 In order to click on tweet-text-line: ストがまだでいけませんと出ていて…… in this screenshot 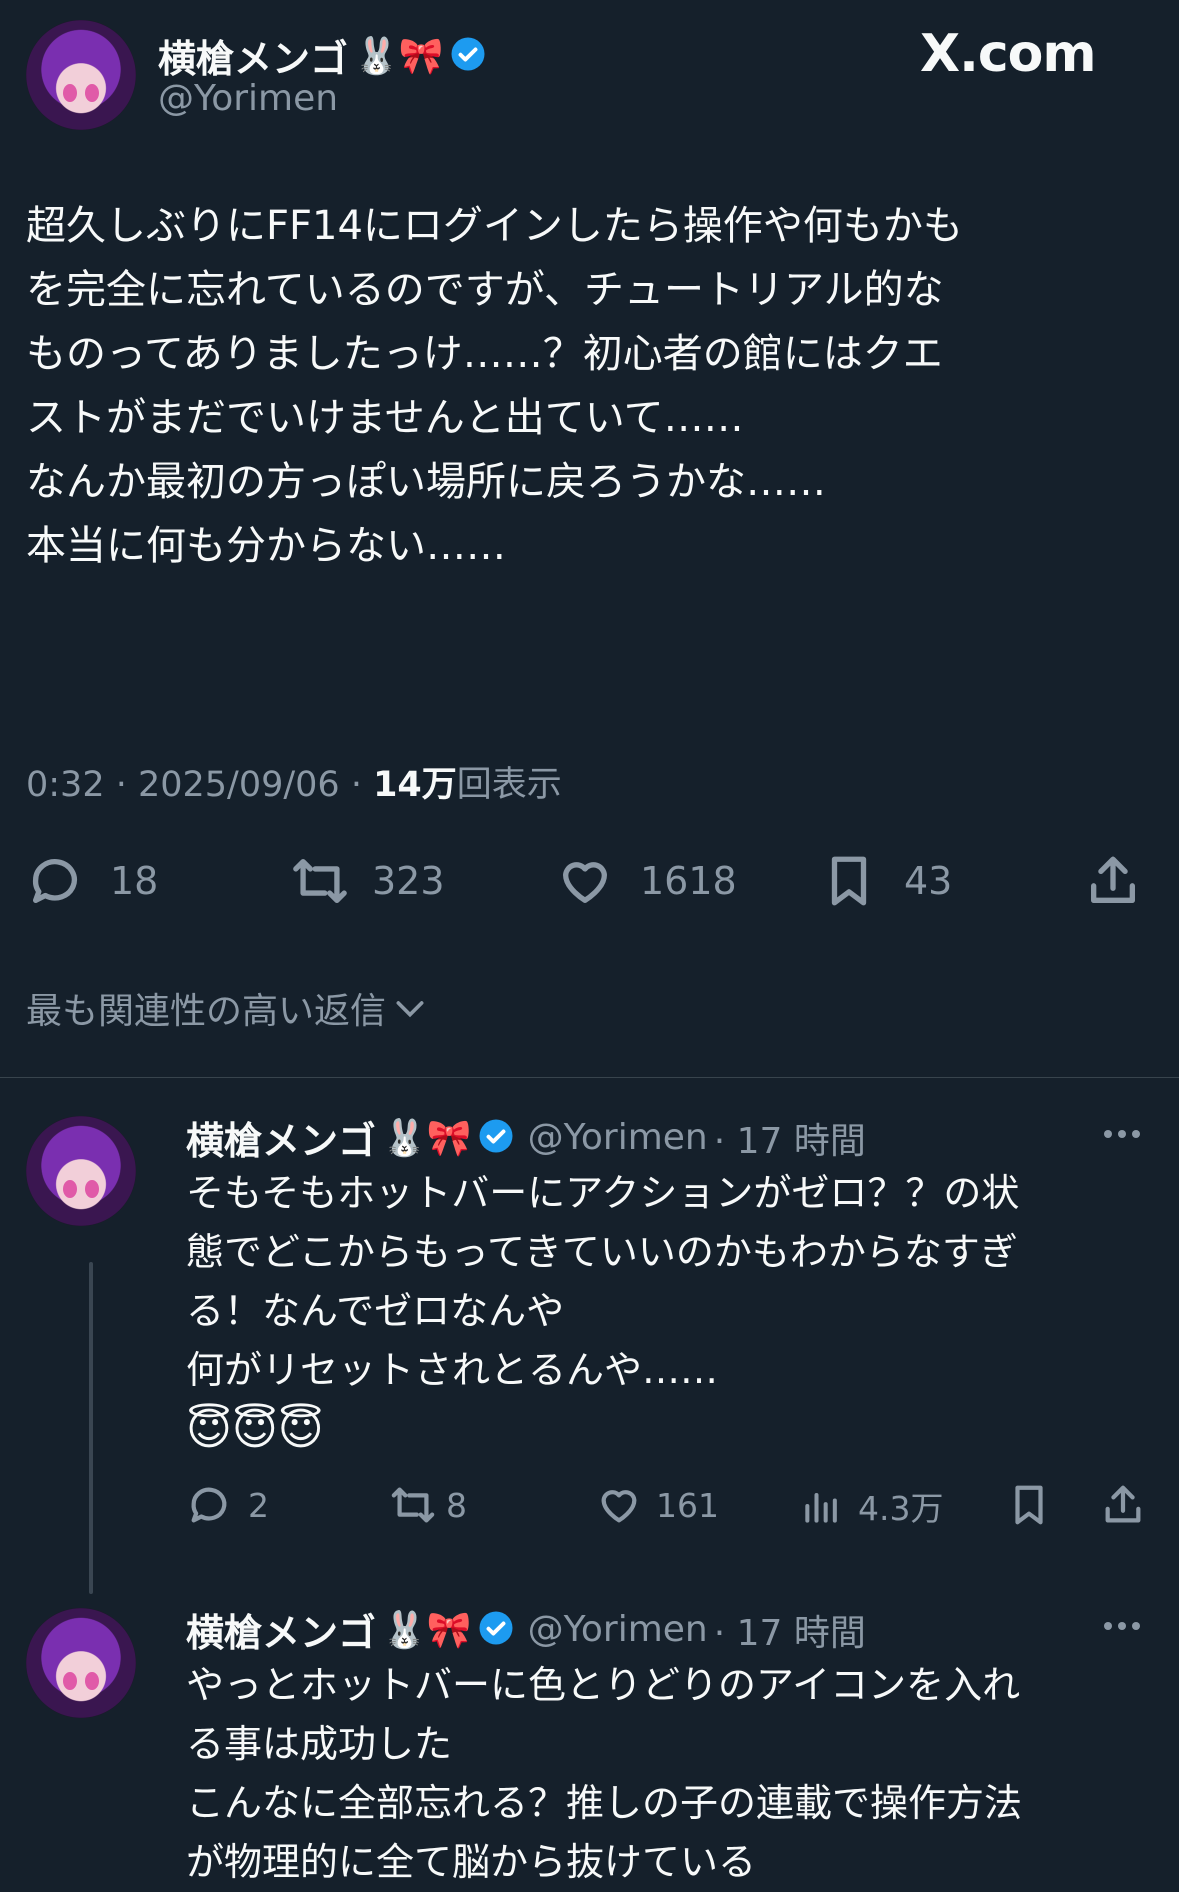, I will do `click(385, 418)`.